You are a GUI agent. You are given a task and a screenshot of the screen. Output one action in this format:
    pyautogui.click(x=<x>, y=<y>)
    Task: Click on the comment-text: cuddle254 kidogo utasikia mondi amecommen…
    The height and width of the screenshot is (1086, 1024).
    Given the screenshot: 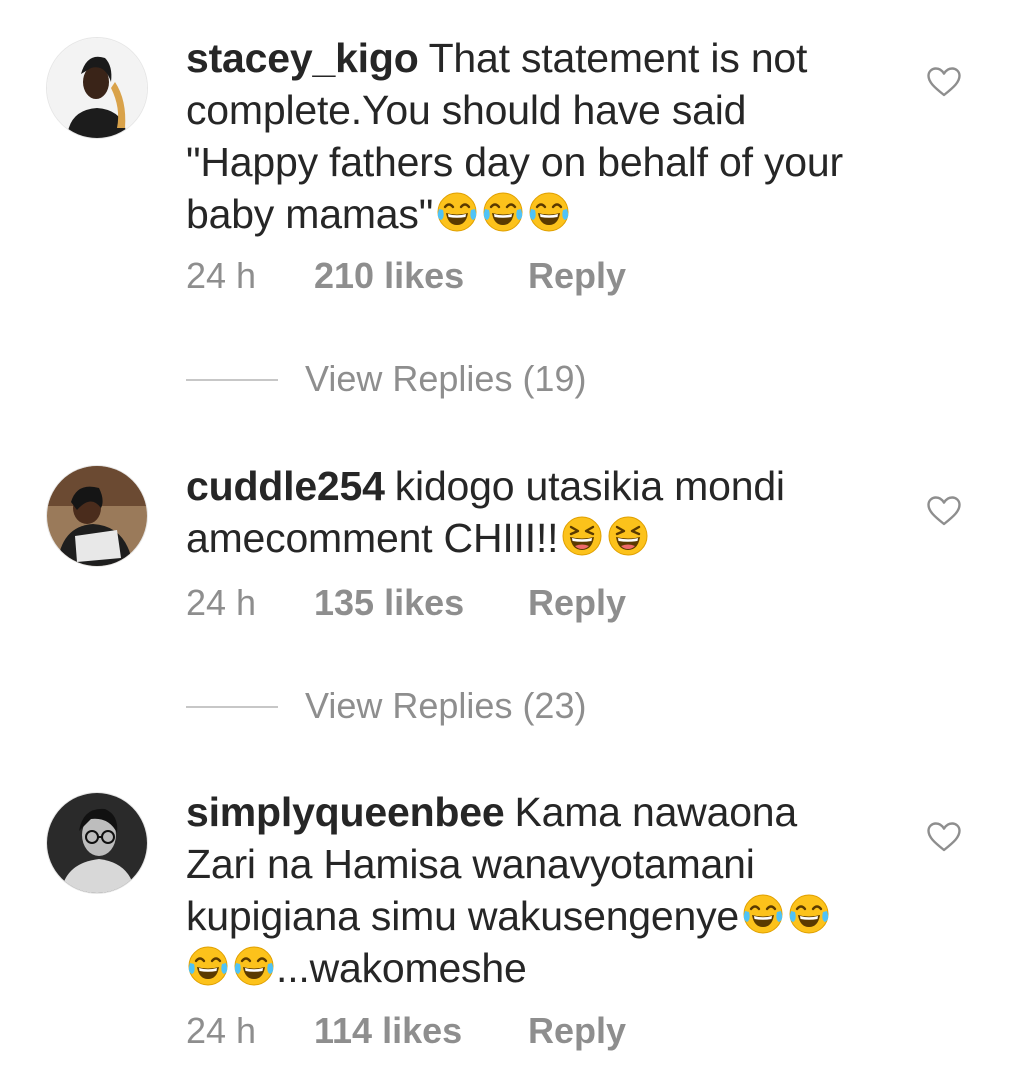 What is the action you would take?
    pyautogui.click(x=546, y=512)
    